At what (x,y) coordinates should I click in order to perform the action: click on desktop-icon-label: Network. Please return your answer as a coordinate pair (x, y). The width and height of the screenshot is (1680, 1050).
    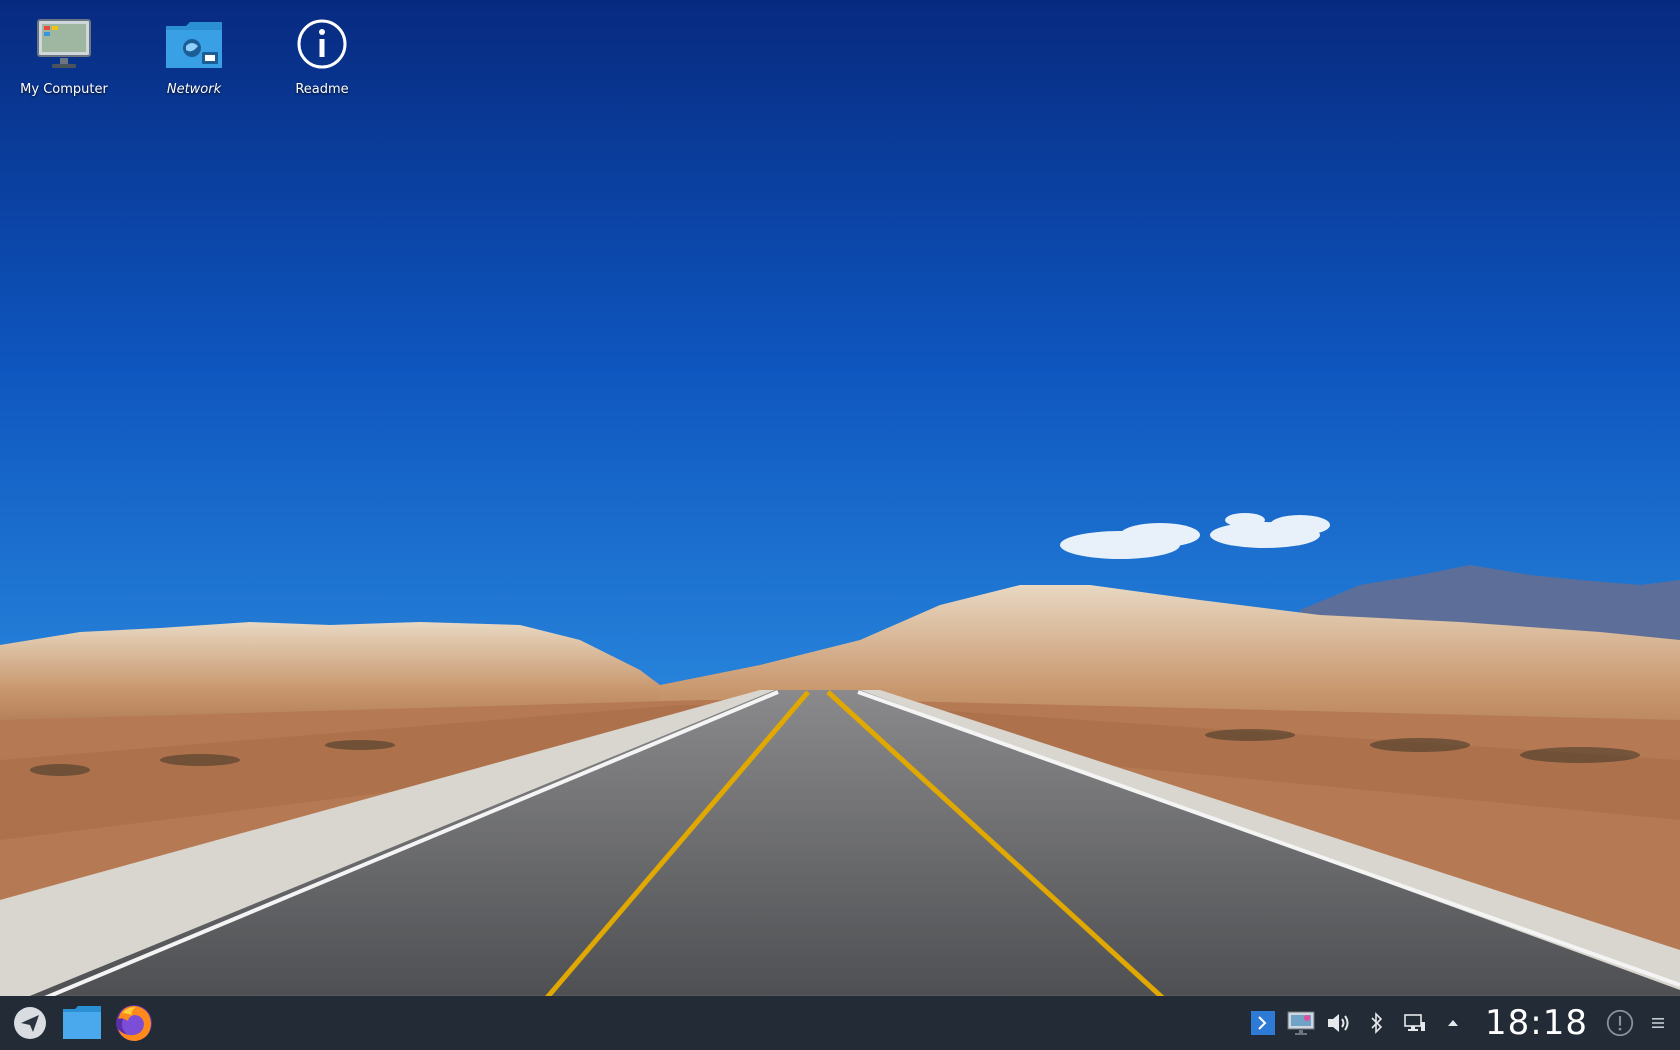
    Looking at the image, I should click on (194, 89).